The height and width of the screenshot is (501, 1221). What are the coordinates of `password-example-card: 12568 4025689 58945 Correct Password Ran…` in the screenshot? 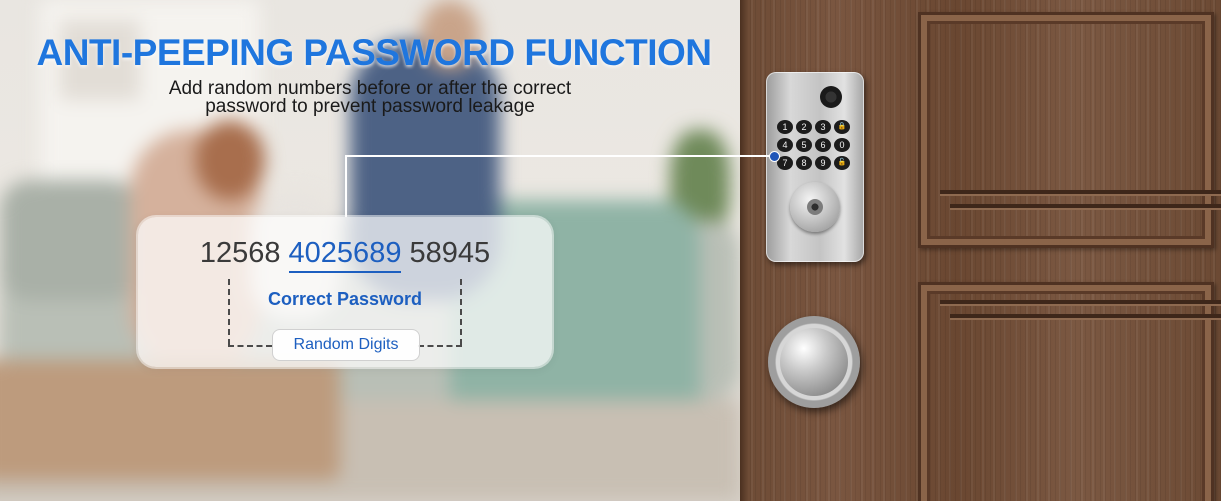 It's located at (345, 292).